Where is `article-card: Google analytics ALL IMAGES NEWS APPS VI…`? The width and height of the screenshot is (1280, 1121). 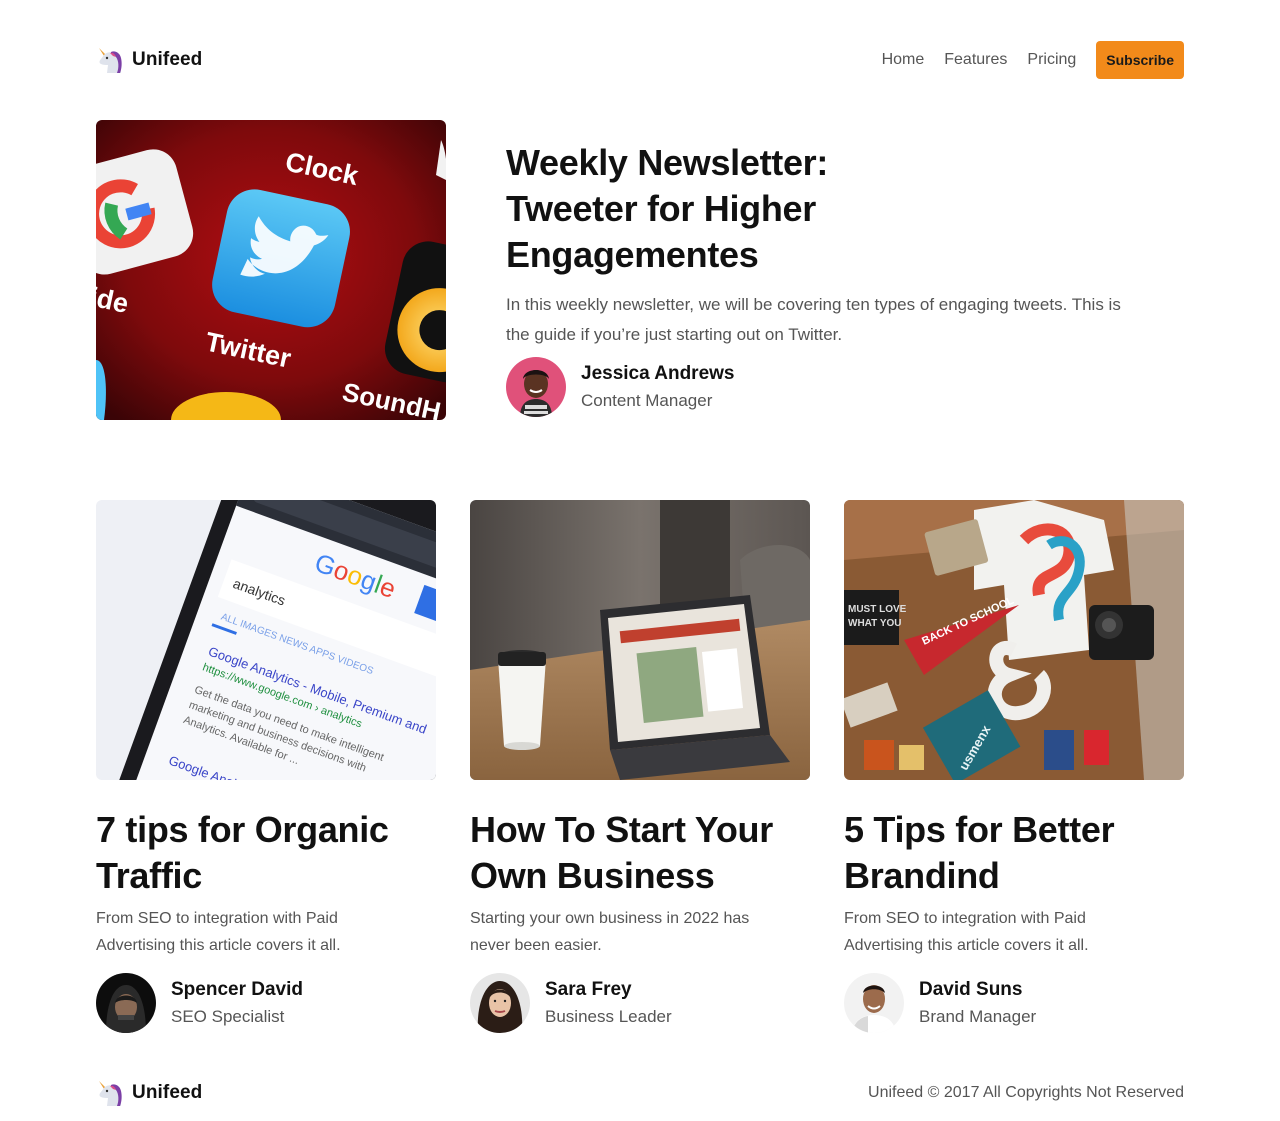
article-card: Google analytics ALL IMAGES NEWS APPS VI… is located at coordinates (266, 766).